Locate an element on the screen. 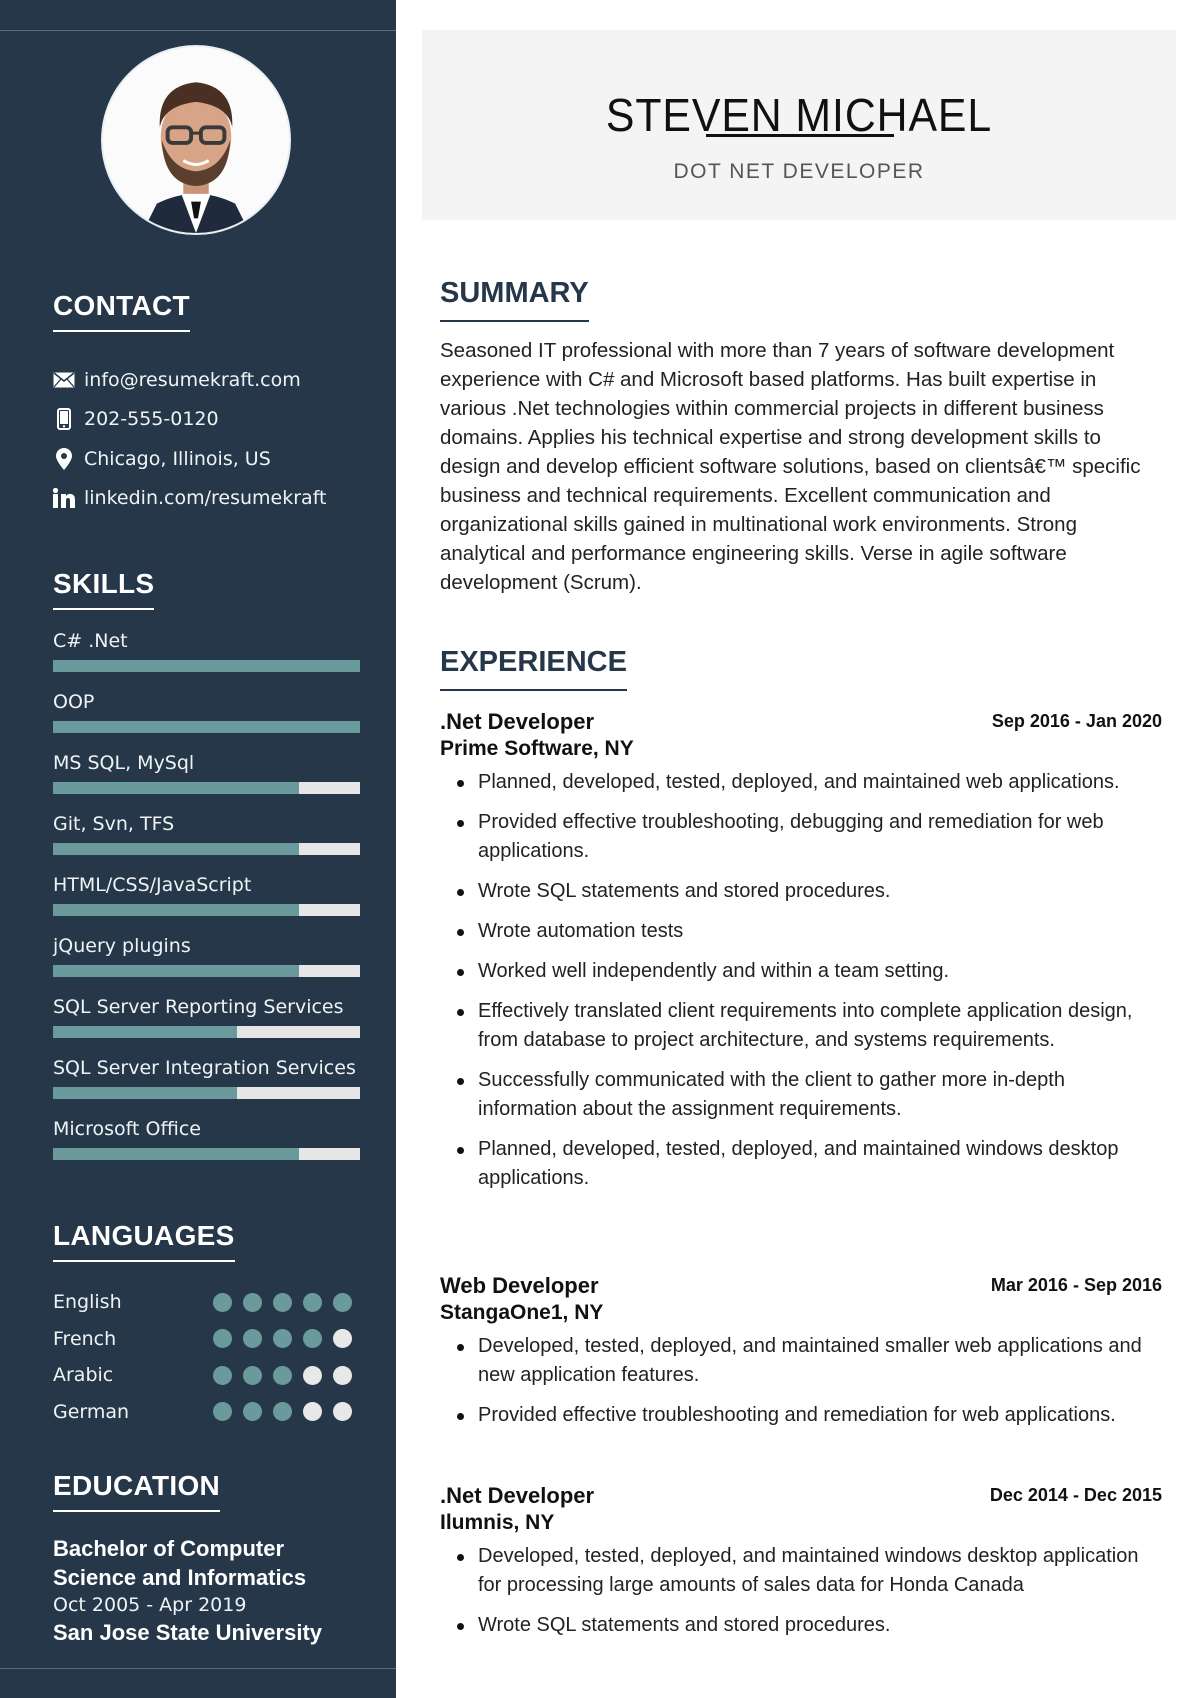  skill-name: Microsoft Office is located at coordinates (127, 1129).